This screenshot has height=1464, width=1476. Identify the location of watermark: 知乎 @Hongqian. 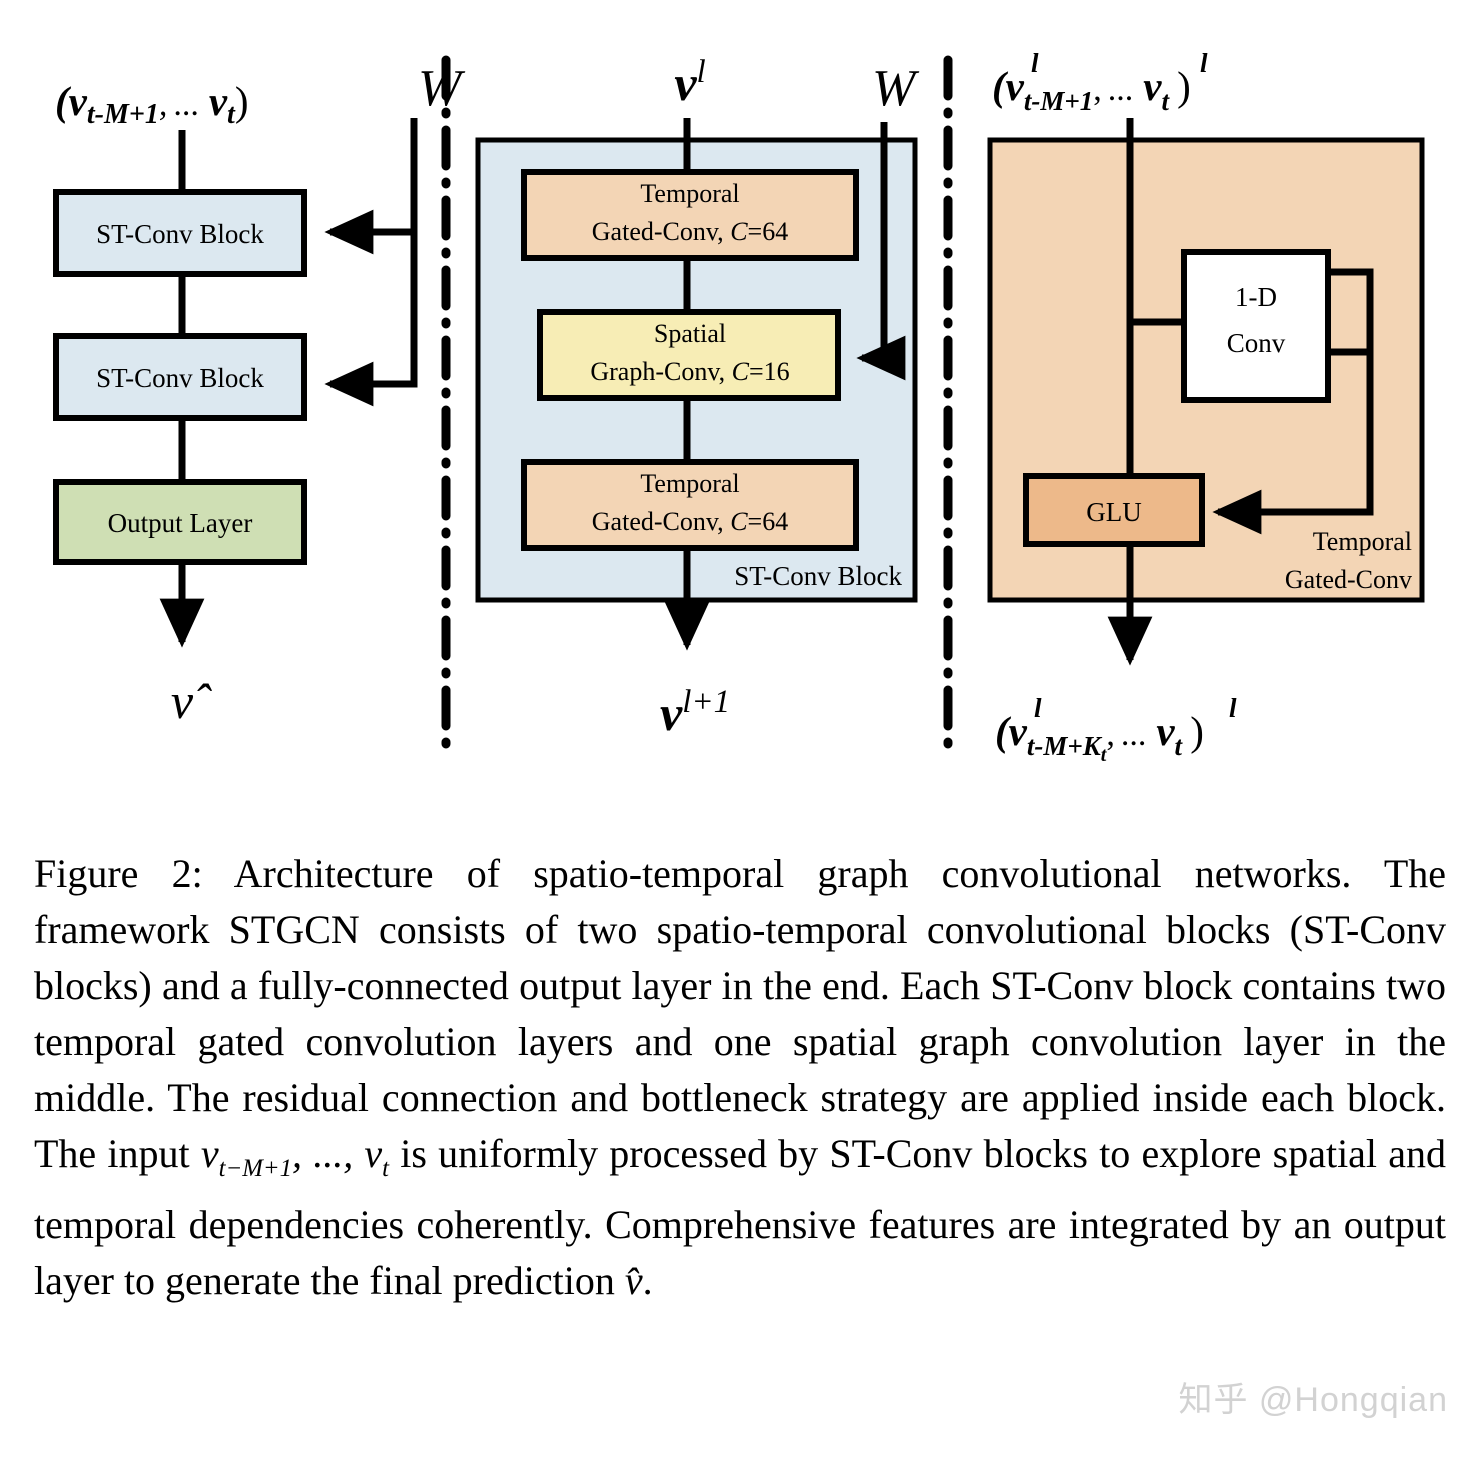
(1313, 1400).